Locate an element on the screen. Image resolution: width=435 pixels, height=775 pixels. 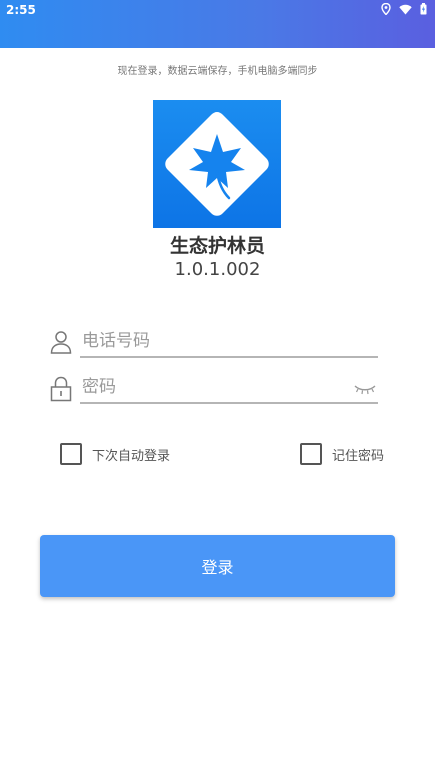
password-input is located at coordinates (229, 388).